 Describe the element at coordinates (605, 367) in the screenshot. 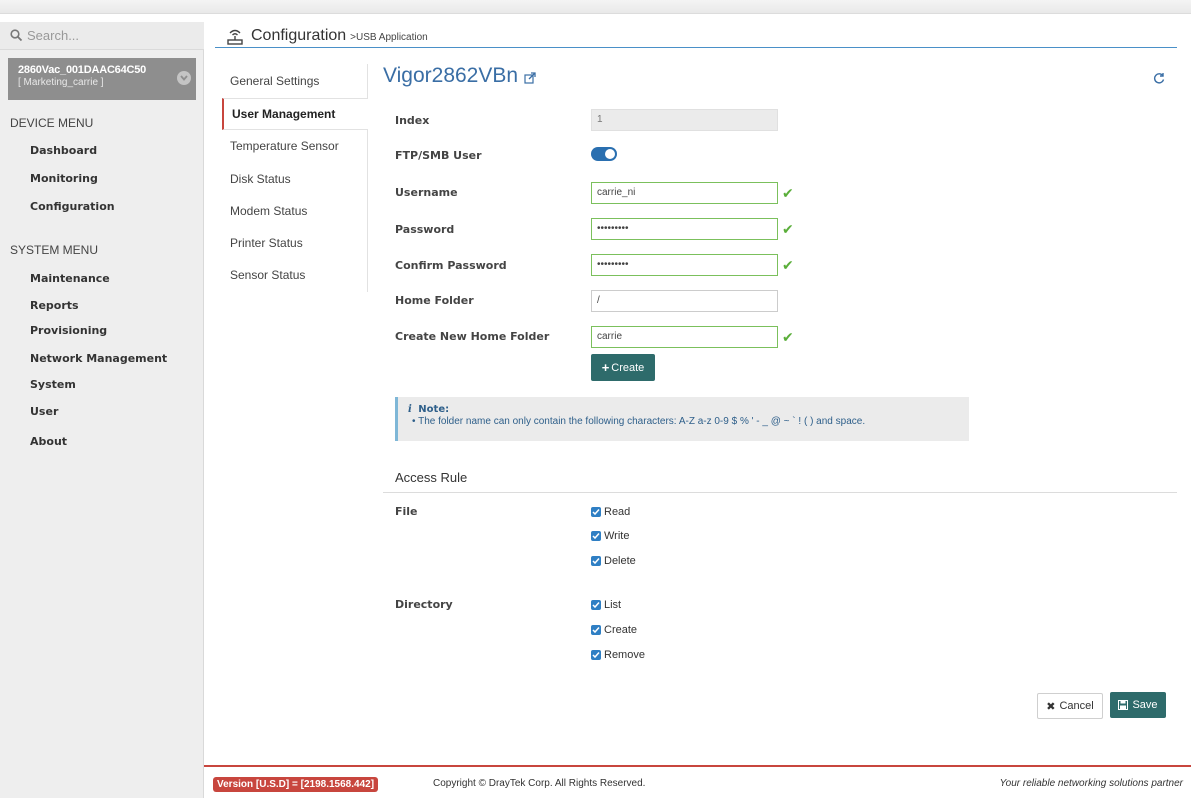

I see `plus-icon: +` at that location.